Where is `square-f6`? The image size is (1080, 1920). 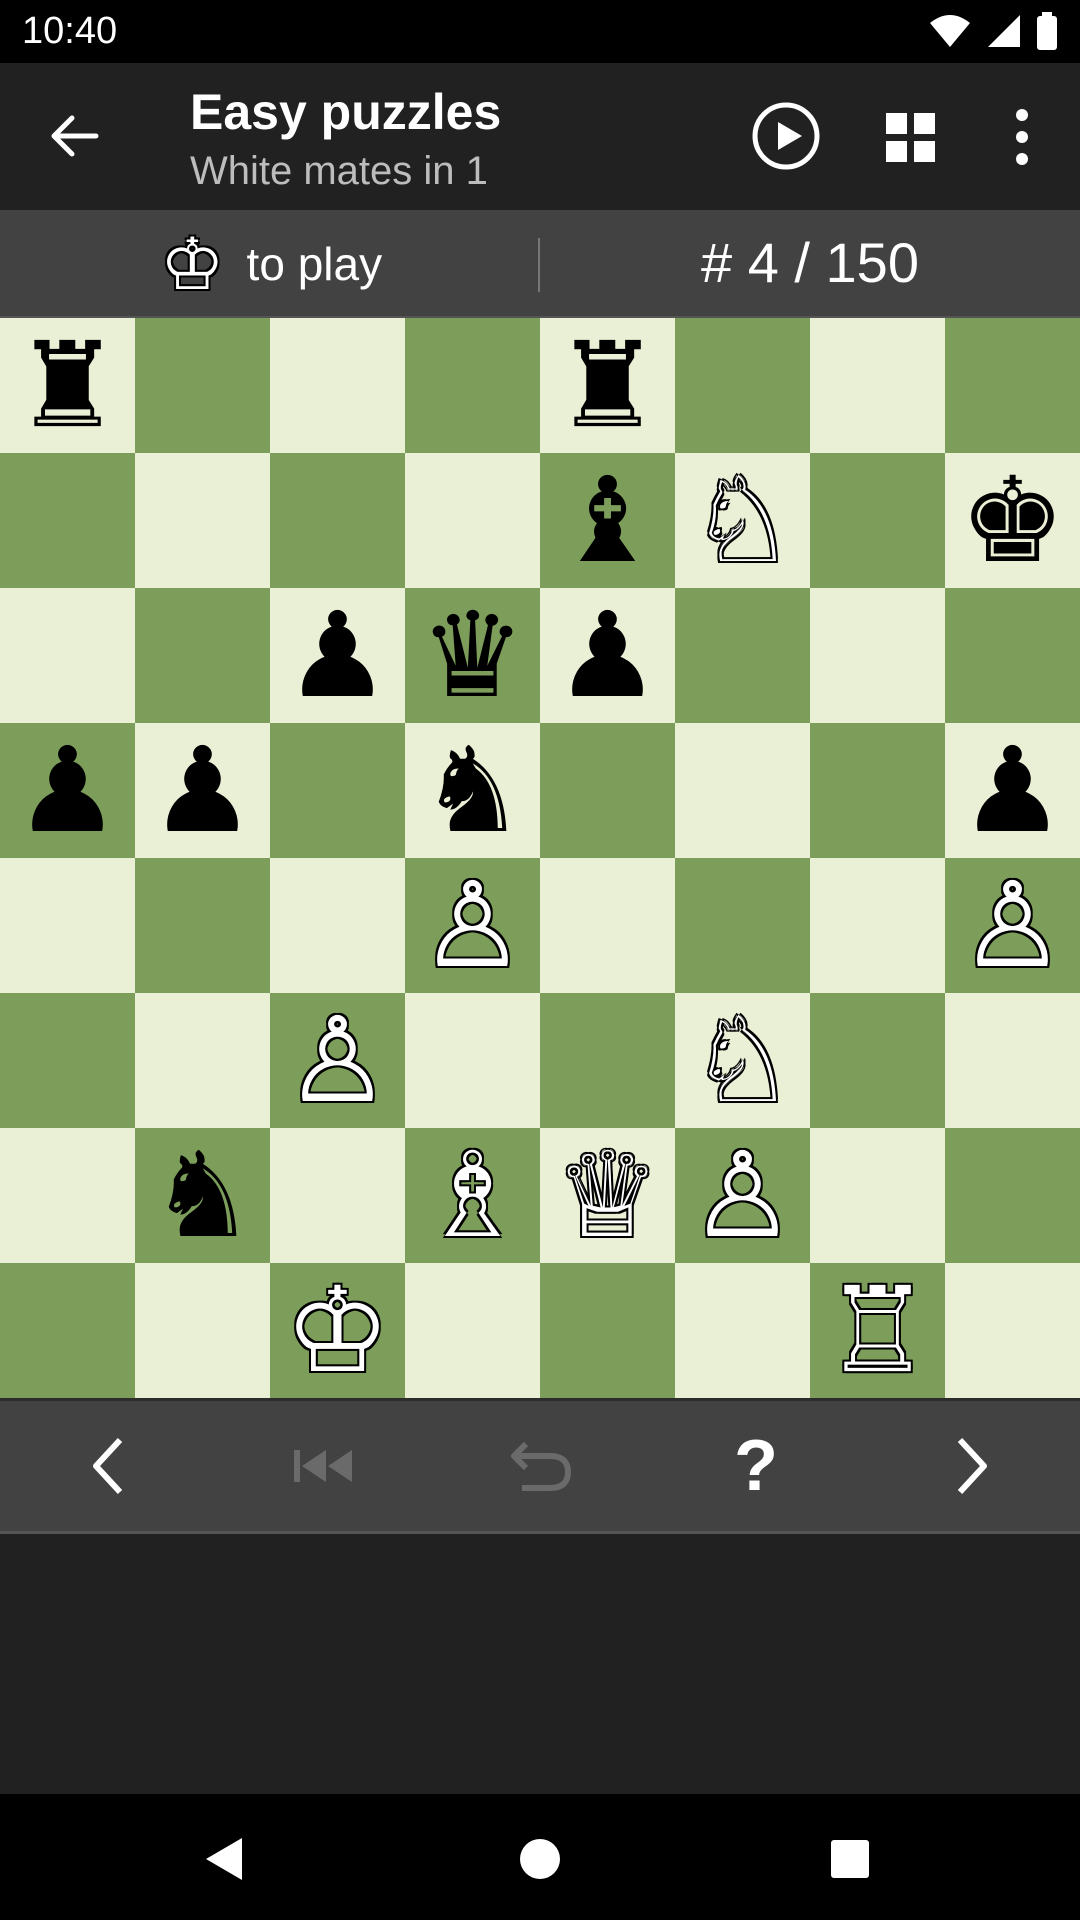
square-f6 is located at coordinates (742, 655).